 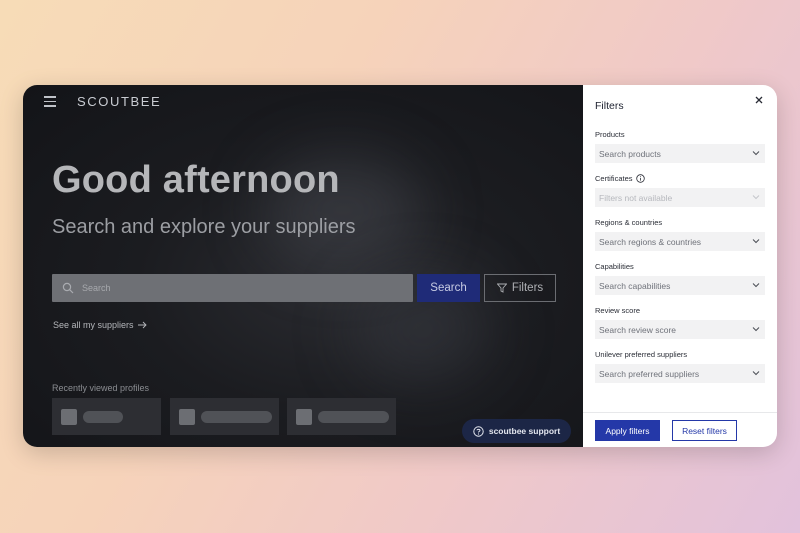 I want to click on review-score-label: Review score, so click(x=618, y=310).